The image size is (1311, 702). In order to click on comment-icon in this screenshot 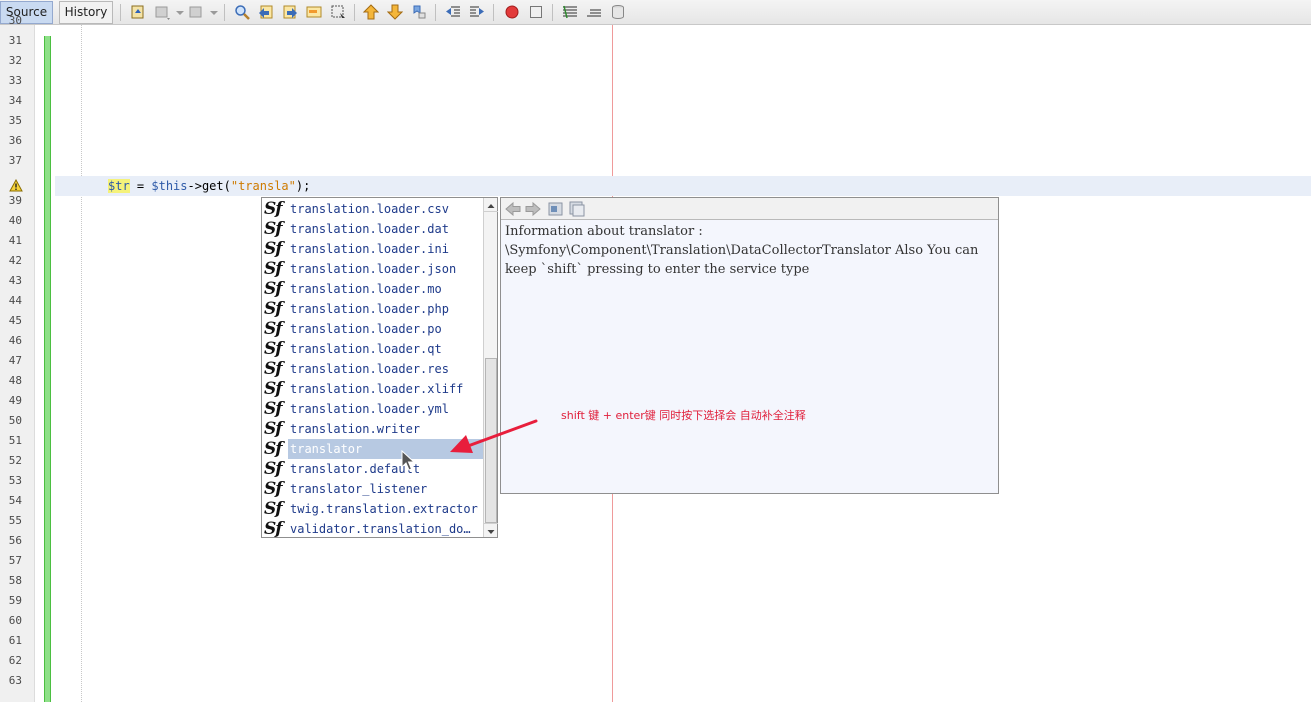, I will do `click(570, 12)`.